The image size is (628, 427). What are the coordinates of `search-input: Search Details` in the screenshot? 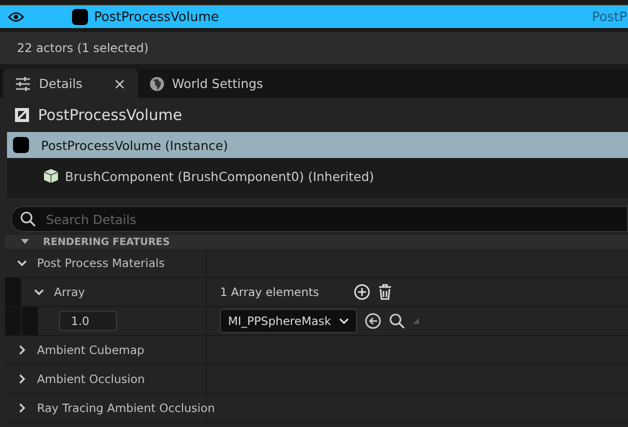 It's located at (335, 219).